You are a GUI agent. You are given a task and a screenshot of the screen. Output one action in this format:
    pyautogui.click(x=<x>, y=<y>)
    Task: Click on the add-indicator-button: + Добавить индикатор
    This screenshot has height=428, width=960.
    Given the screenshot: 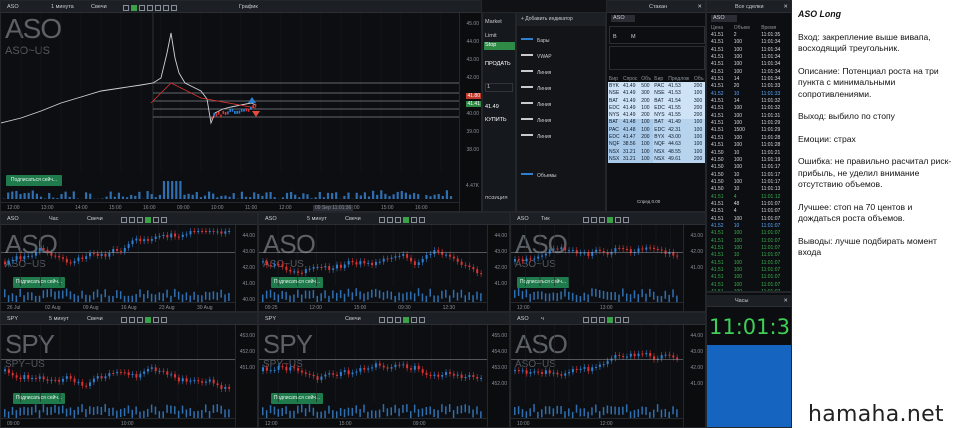 What is the action you would take?
    pyautogui.click(x=561, y=19)
    